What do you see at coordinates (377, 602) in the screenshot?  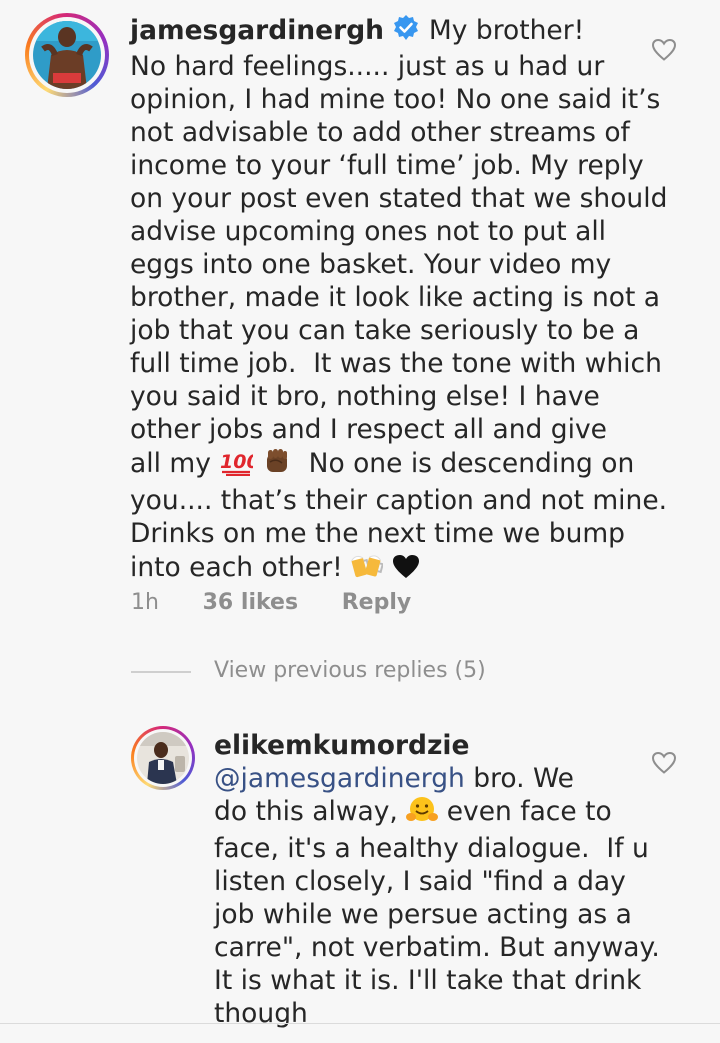 I see `reply-button: Reply` at bounding box center [377, 602].